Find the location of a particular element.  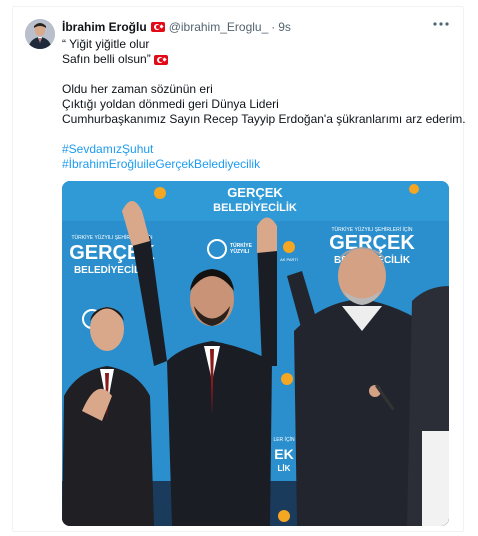

tweet-text-line: Safın belli olsun” is located at coordinates (117, 59).